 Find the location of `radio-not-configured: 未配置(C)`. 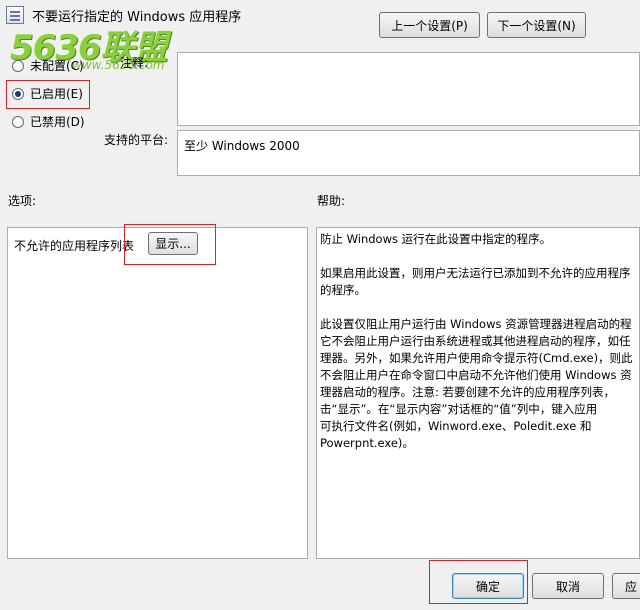

radio-not-configured: 未配置(C) is located at coordinates (48, 65).